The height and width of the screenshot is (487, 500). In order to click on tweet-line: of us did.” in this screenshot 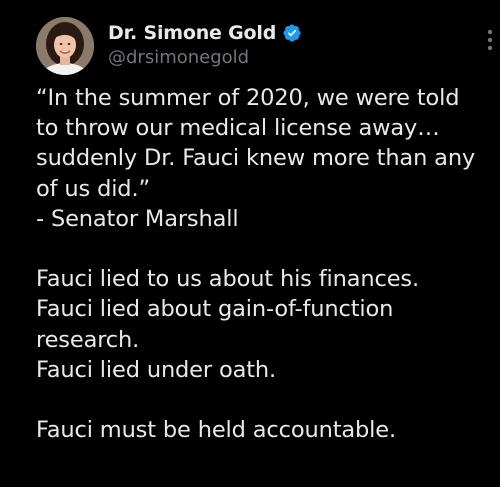, I will do `click(93, 188)`.